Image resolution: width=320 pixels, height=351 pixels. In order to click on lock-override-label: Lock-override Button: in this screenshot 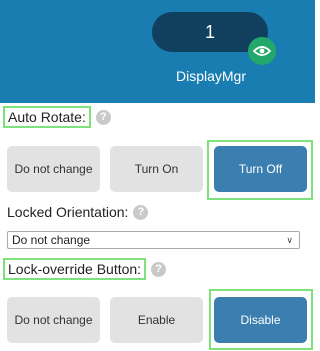, I will do `click(75, 269)`.